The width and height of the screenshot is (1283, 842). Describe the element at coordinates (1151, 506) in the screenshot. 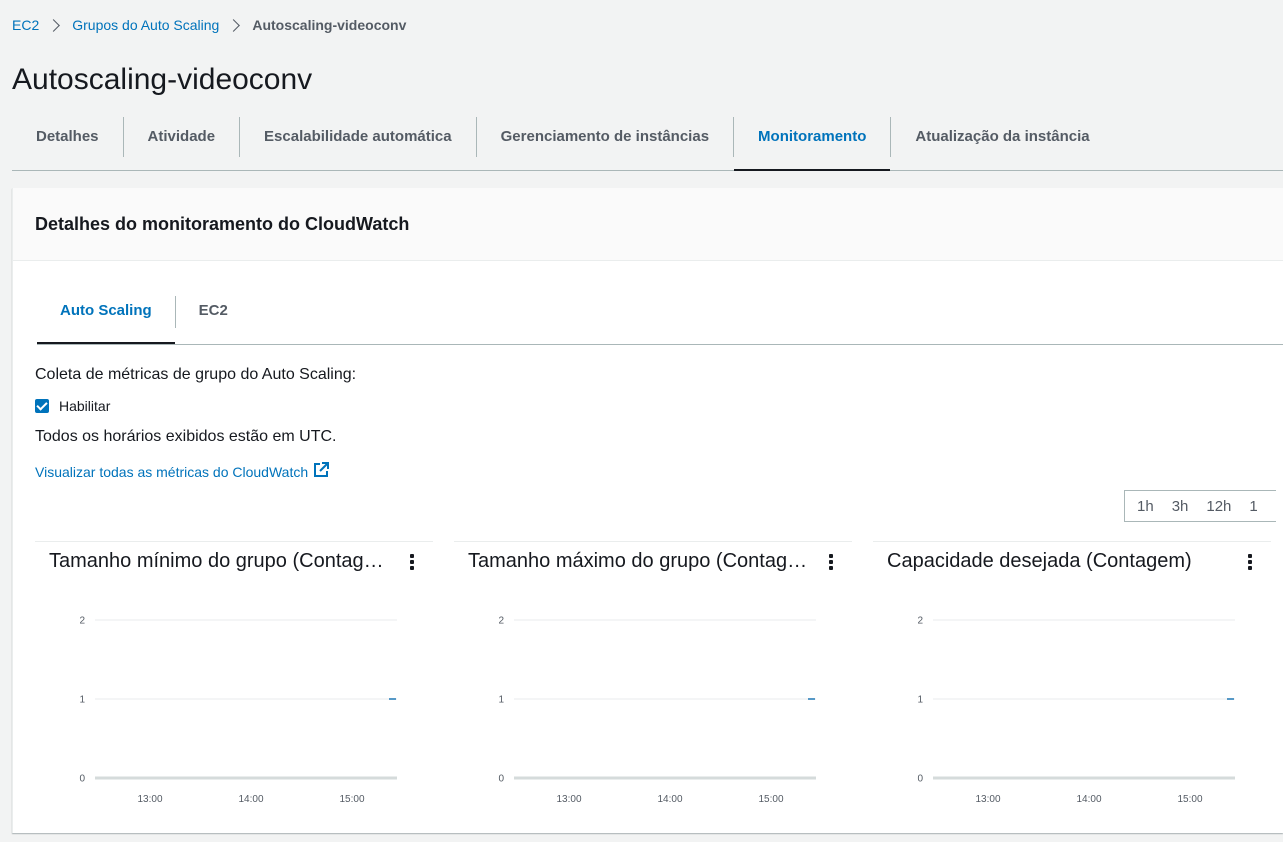

I see `time-range-1h: 1h` at that location.